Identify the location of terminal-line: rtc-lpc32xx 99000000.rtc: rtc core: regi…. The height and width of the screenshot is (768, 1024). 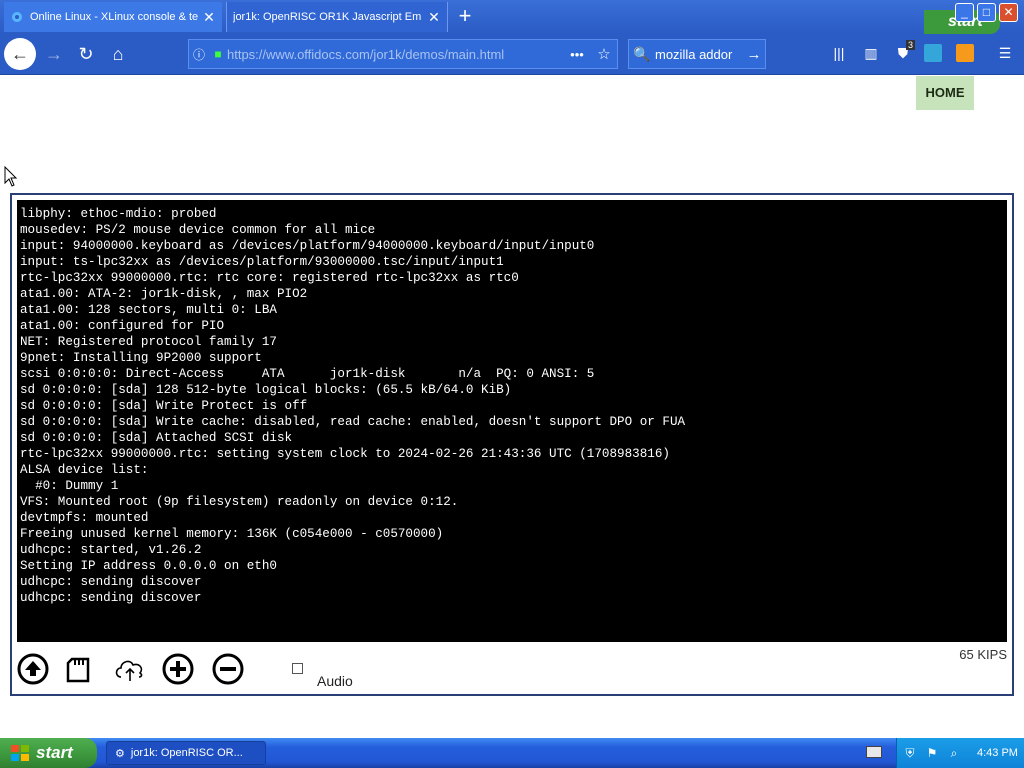
(269, 278).